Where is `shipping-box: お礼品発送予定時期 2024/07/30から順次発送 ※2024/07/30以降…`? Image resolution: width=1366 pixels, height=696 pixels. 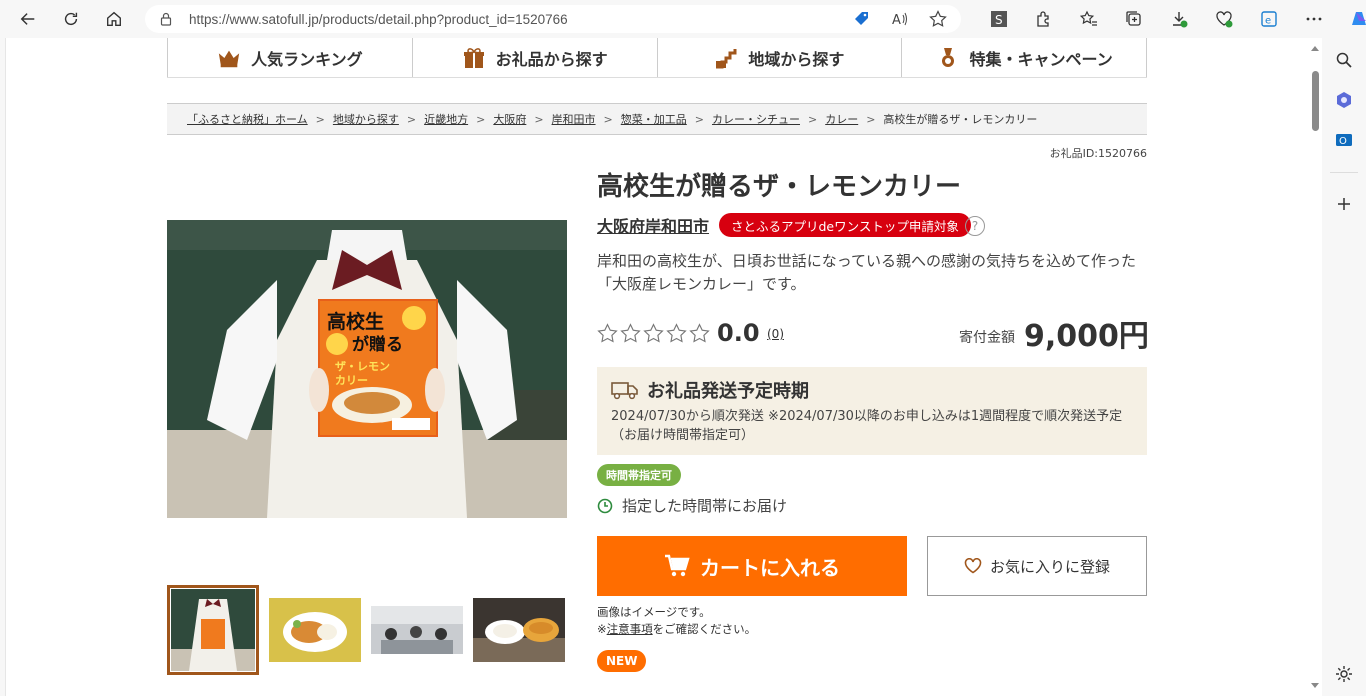
shipping-box: お礼品発送予定時期 2024/07/30から順次発送 ※2024/07/30以降… is located at coordinates (872, 411).